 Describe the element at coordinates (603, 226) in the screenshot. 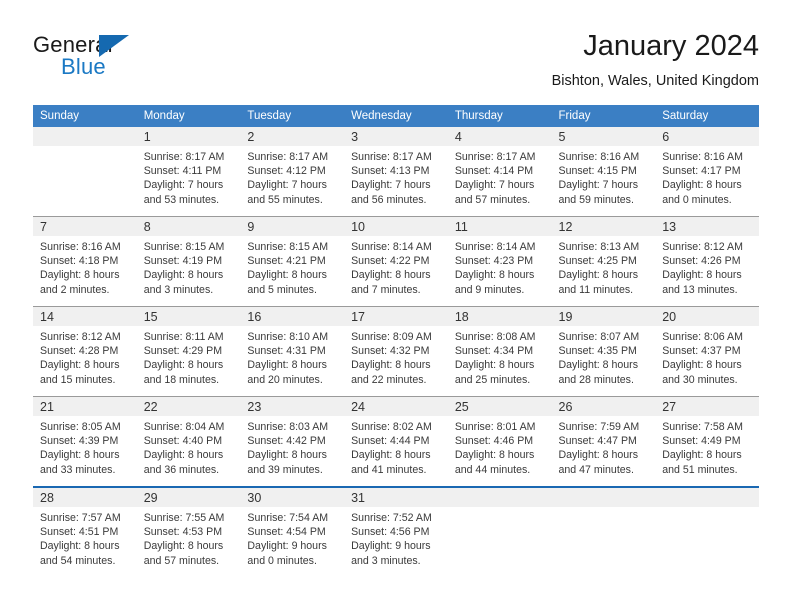

I see `day-number: 12` at that location.